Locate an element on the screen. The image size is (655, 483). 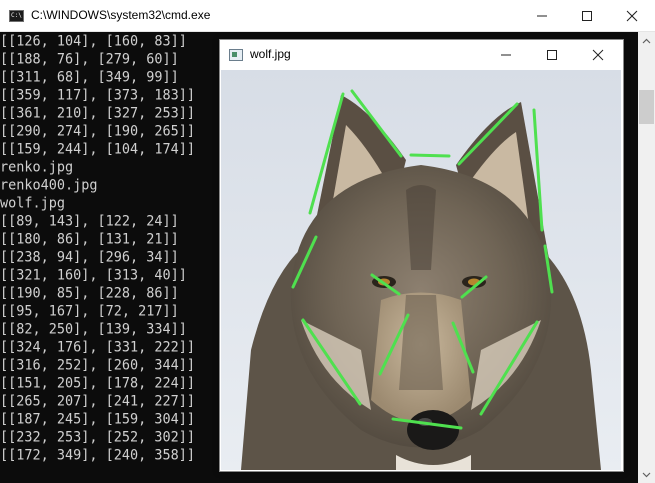
console-line: [[82, 250], [139, 334]] is located at coordinates (93, 329).